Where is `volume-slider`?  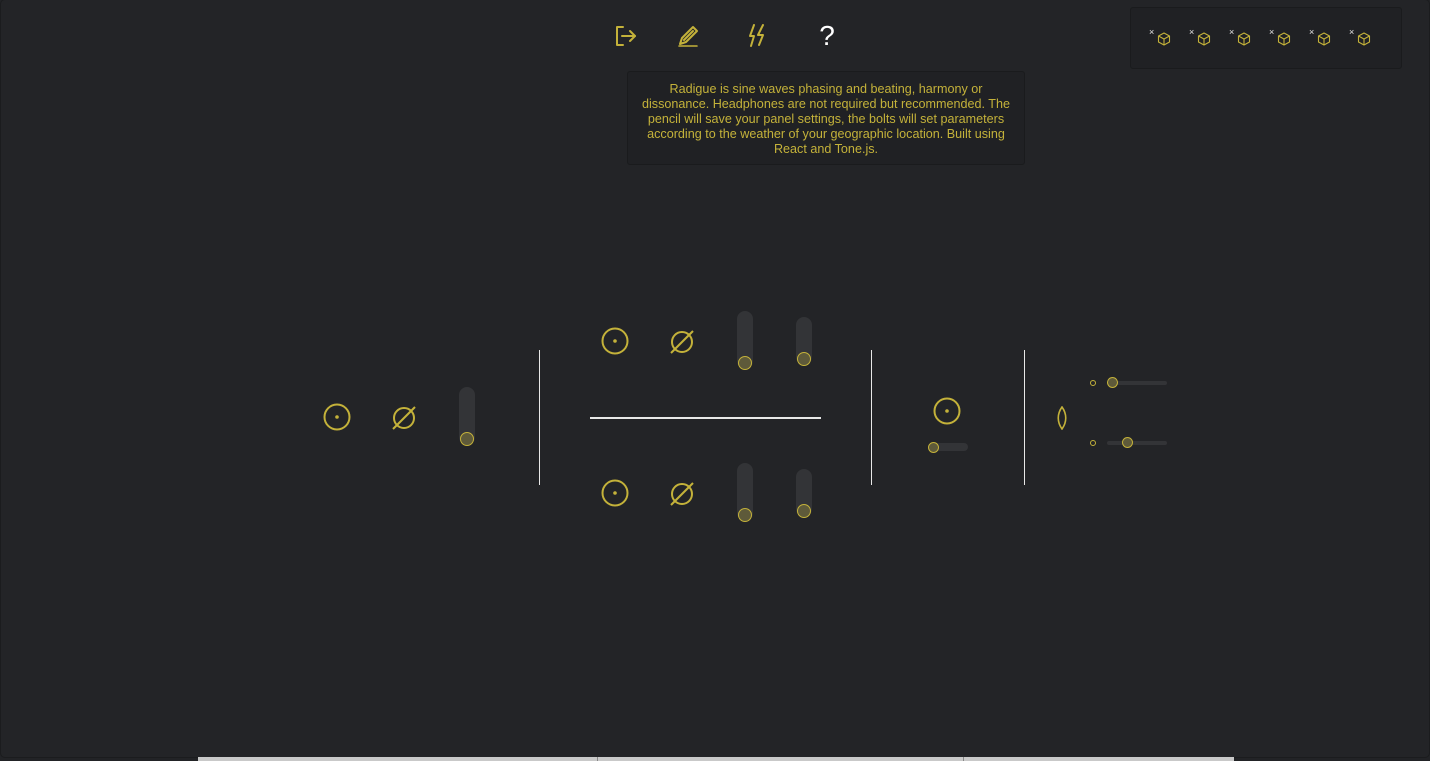 volume-slider is located at coordinates (467, 416).